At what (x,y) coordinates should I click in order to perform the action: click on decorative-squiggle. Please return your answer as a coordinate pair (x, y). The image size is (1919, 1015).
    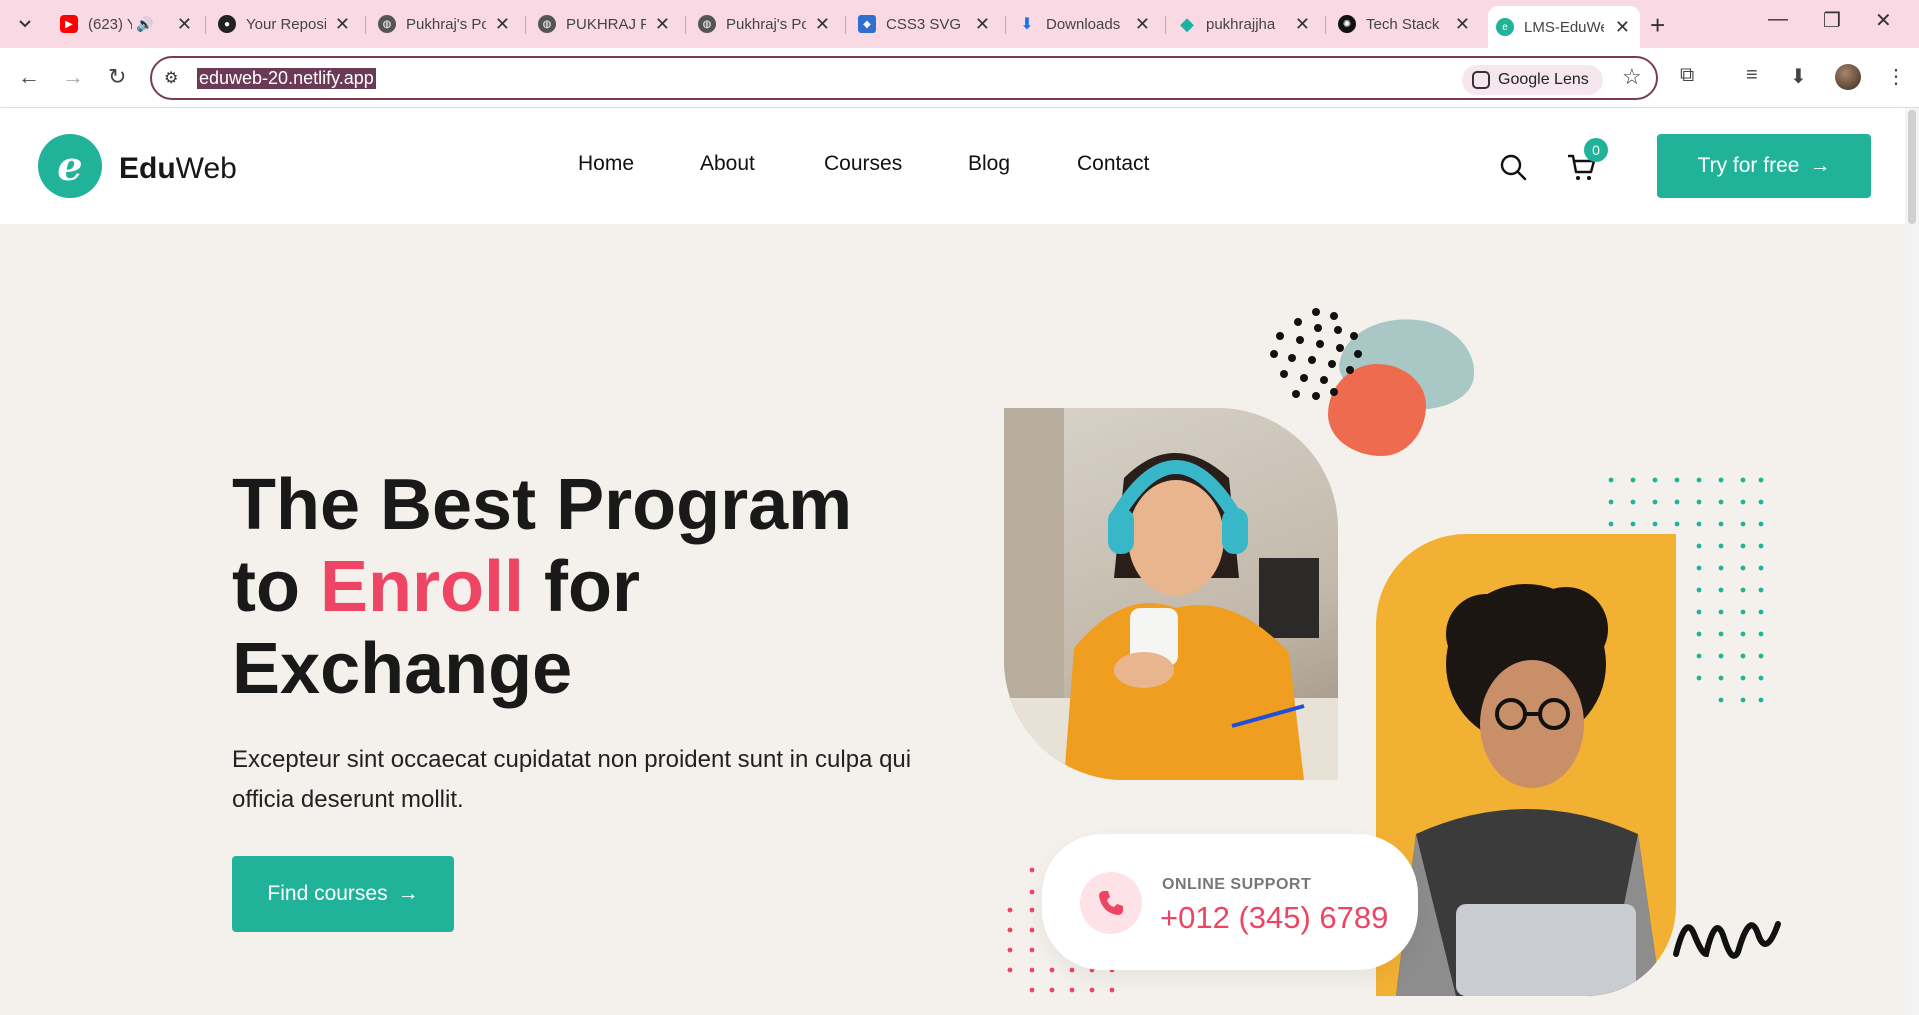
    Looking at the image, I should click on (1727, 940).